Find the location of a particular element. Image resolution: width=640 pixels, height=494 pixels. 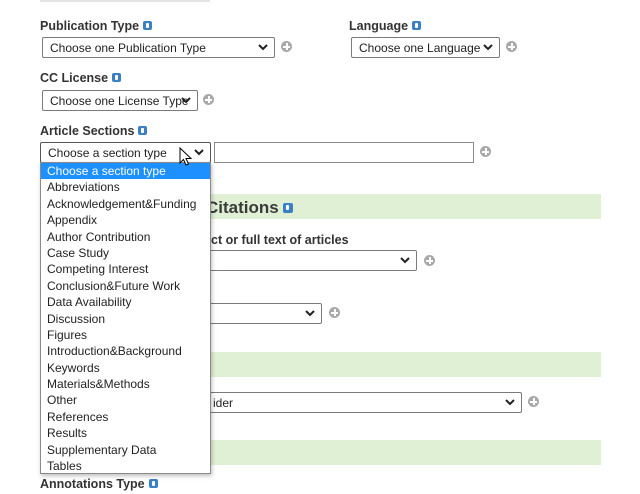

article-section-selected: Choose a section type is located at coordinates (107, 153).